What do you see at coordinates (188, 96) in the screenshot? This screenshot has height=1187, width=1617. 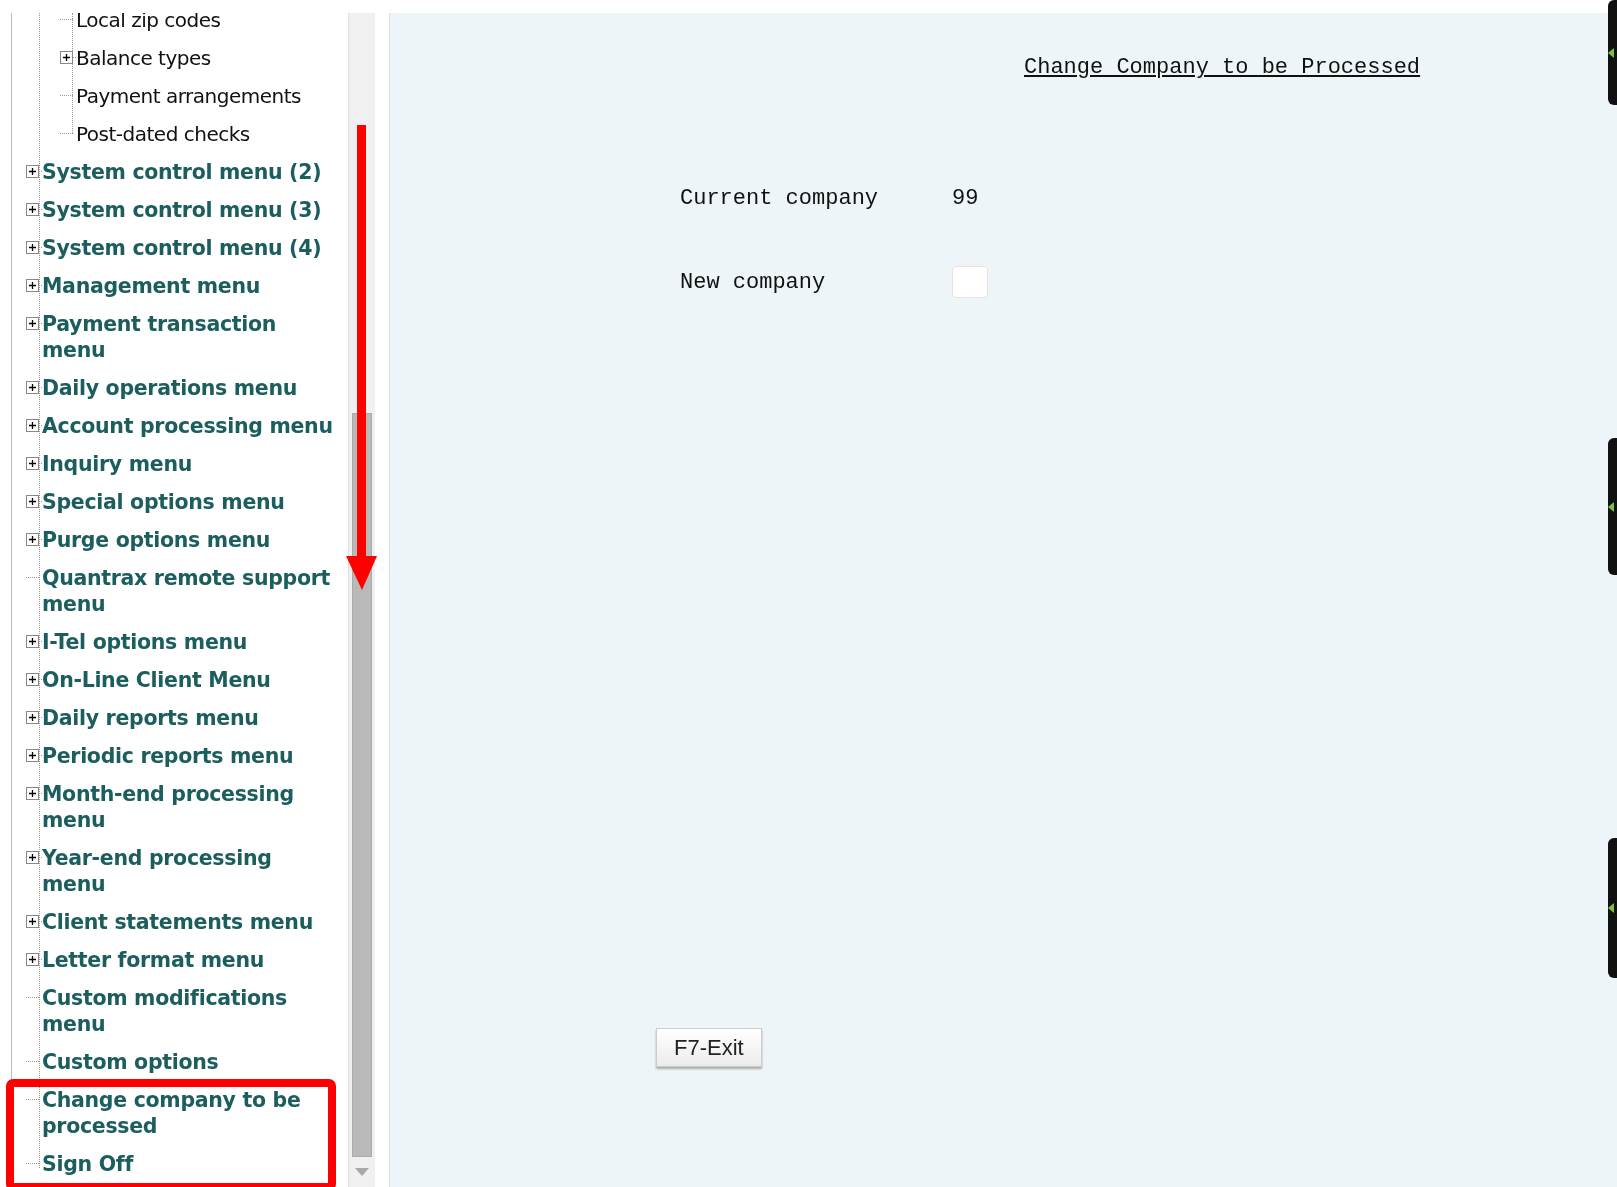 I see `tree-item: Payment arrangements` at bounding box center [188, 96].